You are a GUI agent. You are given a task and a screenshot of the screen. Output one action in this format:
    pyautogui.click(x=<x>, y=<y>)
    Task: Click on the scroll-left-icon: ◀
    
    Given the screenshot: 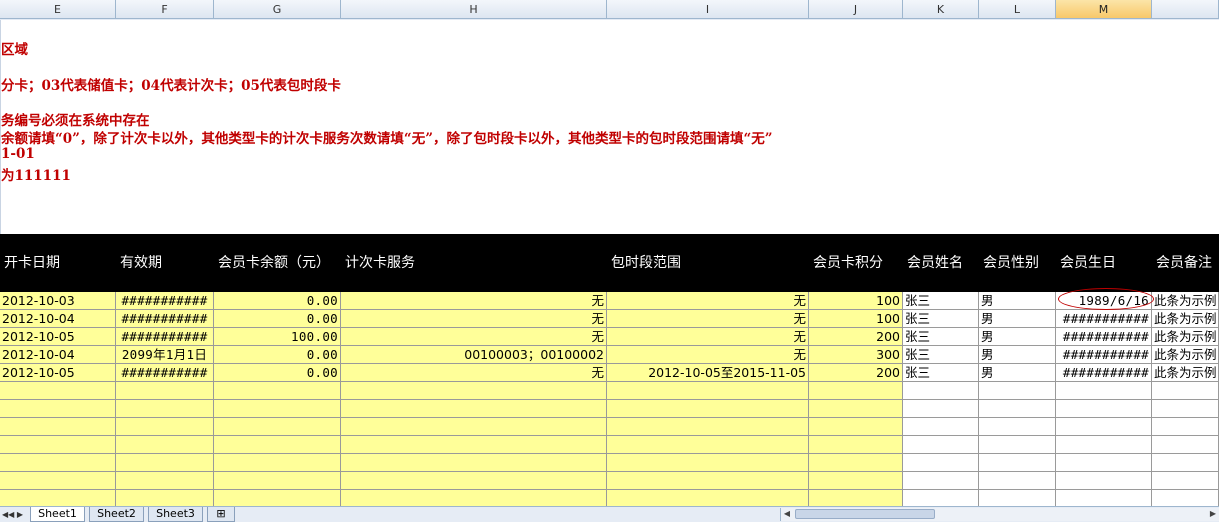 What is the action you would take?
    pyautogui.click(x=787, y=514)
    